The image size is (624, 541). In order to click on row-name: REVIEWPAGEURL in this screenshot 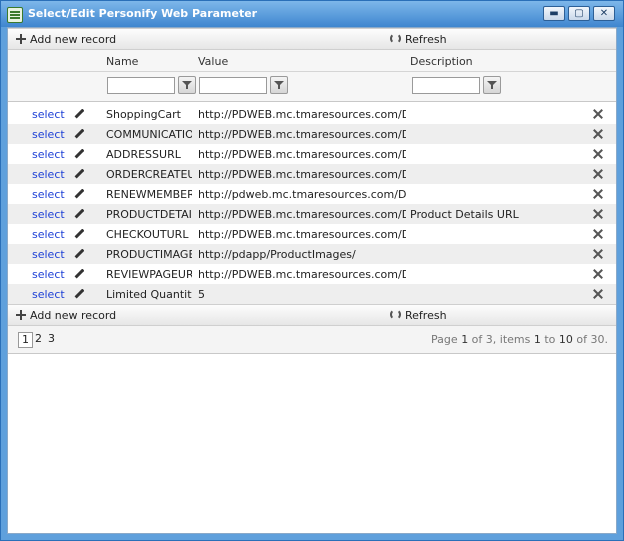, I will do `click(149, 274)`.